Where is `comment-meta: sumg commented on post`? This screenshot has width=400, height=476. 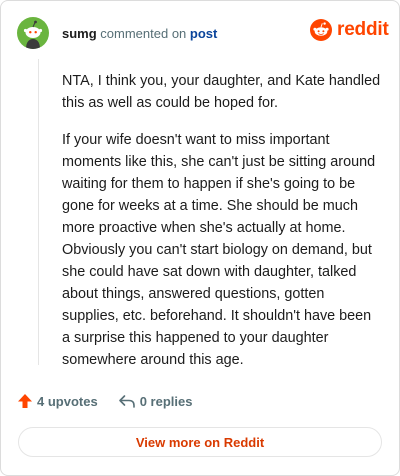 comment-meta: sumg commented on post is located at coordinates (139, 34).